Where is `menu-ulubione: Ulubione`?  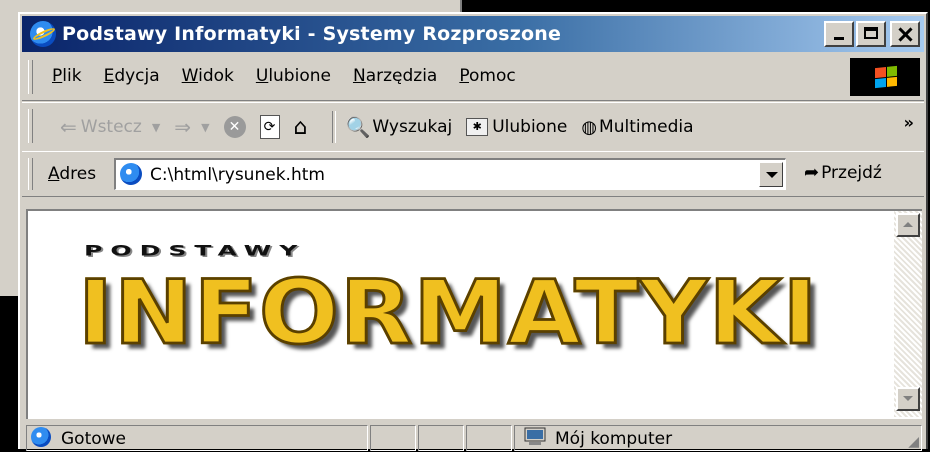 menu-ulubione: Ulubione is located at coordinates (293, 76).